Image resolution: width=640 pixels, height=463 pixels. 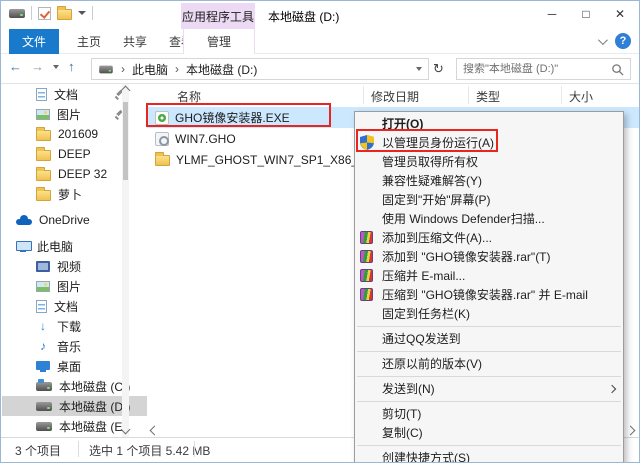 What do you see at coordinates (489, 294) in the screenshot?
I see `menu-item-compress-named-and-email: 压缩到 "GHO镜像安装器.rar" 并 E-mail` at bounding box center [489, 294].